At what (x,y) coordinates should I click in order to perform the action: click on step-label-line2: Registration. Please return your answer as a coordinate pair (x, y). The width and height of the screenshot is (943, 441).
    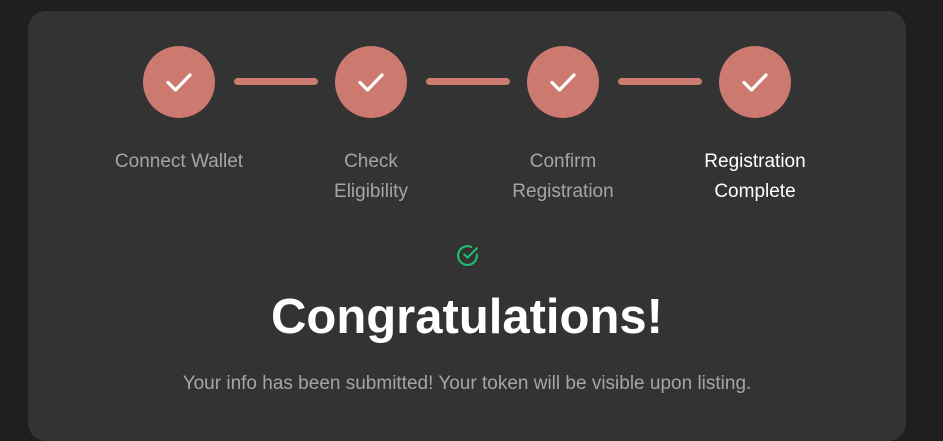
    Looking at the image, I should click on (563, 191).